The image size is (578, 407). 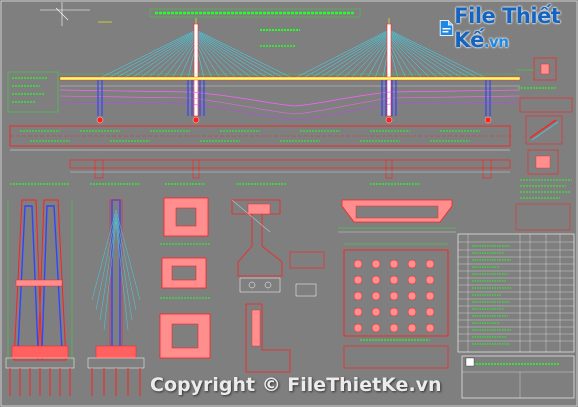 What do you see at coordinates (40, 289) in the screenshot?
I see `pylon-elevation-front` at bounding box center [40, 289].